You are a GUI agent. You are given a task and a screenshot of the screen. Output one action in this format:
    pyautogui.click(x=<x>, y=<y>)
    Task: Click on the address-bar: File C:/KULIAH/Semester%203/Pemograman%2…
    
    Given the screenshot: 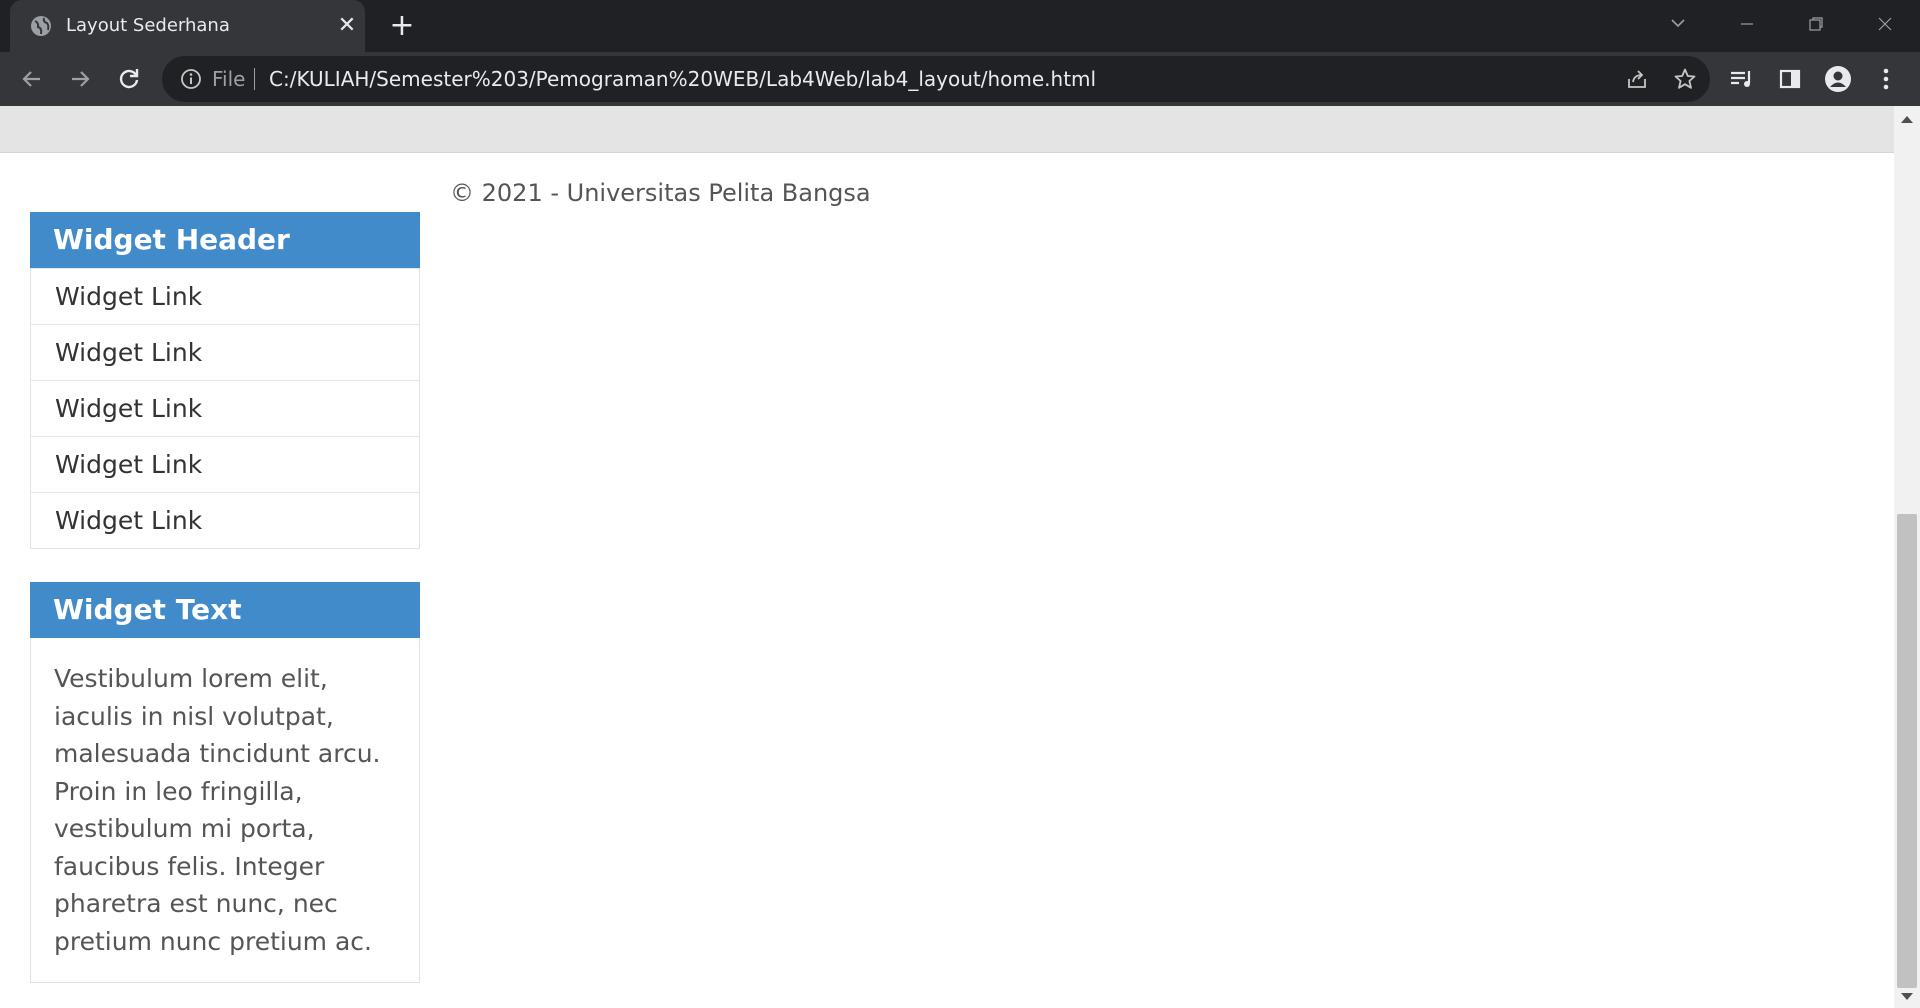 What is the action you would take?
    pyautogui.click(x=936, y=79)
    